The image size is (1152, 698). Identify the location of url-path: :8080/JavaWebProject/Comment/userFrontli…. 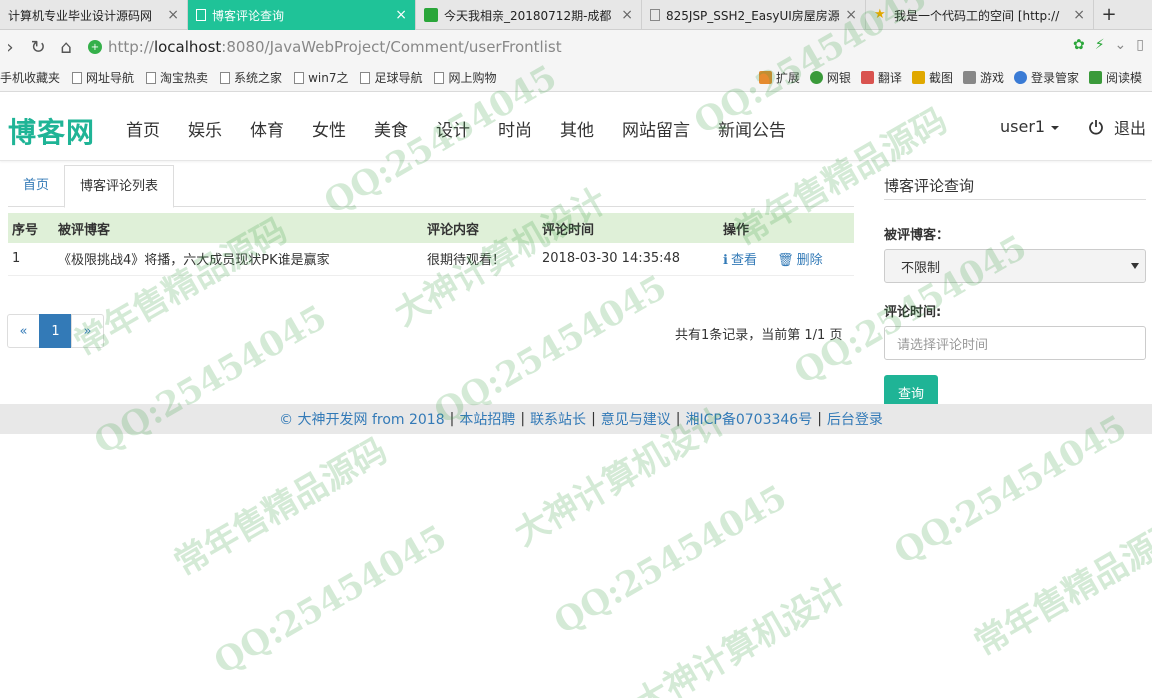
(391, 47).